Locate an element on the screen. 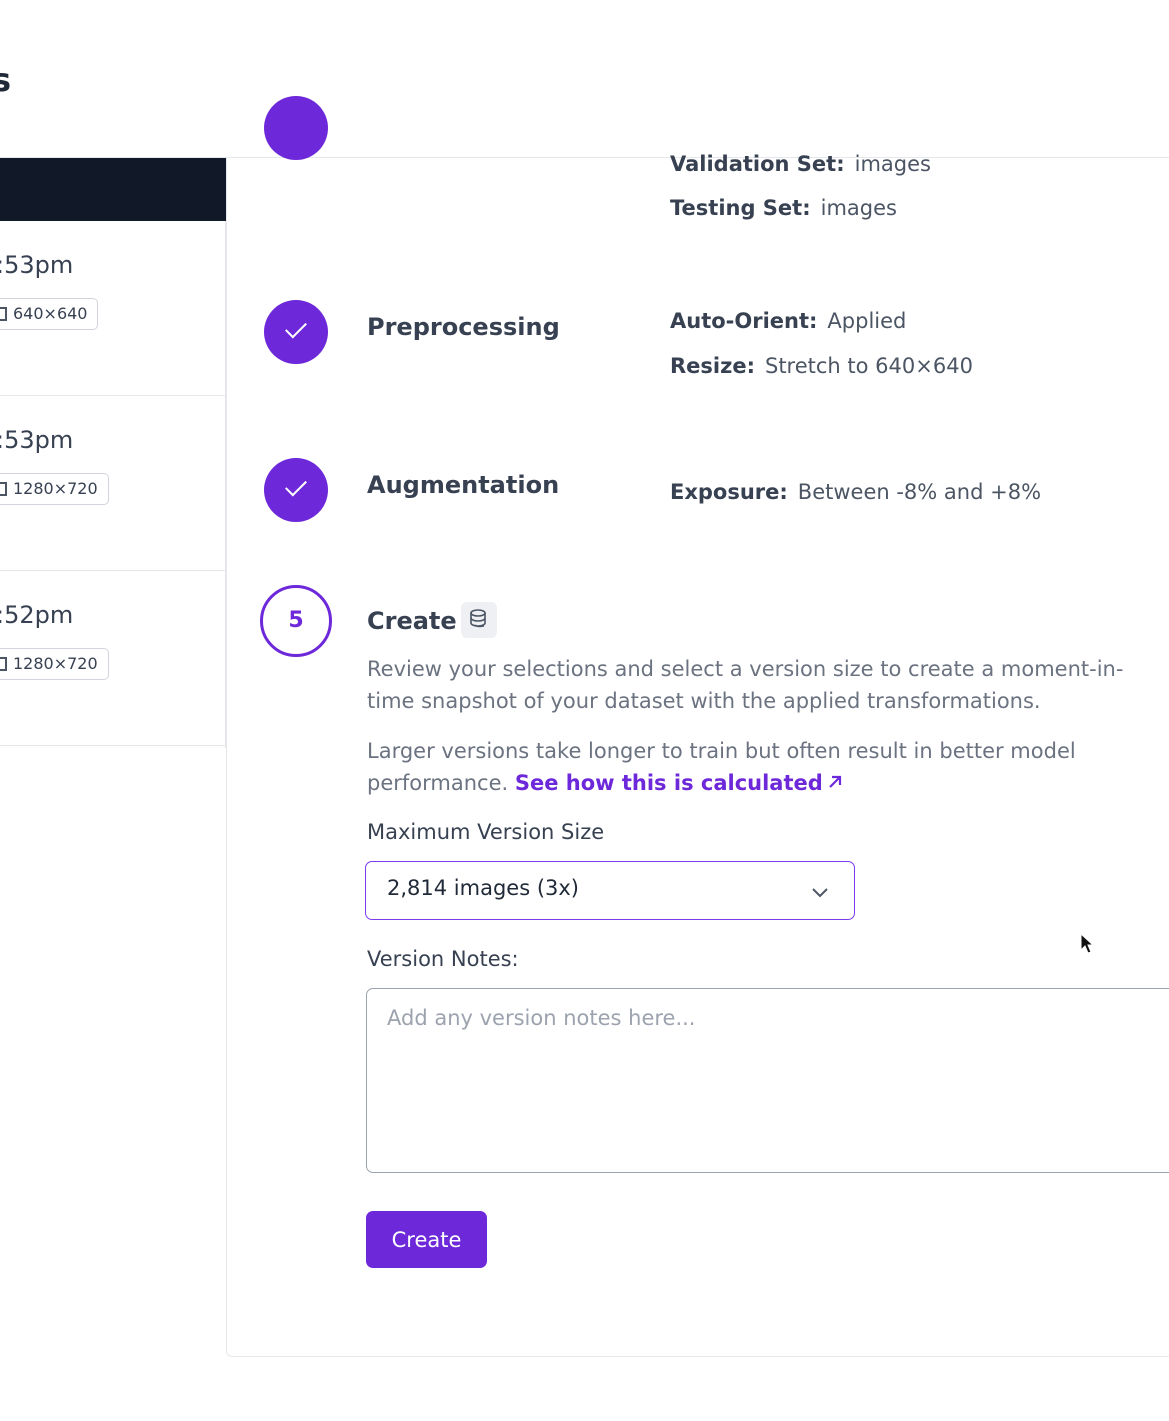 This screenshot has width=1169, height=1421. max-version-size-select: 2,814 images (3x) is located at coordinates (610, 890).